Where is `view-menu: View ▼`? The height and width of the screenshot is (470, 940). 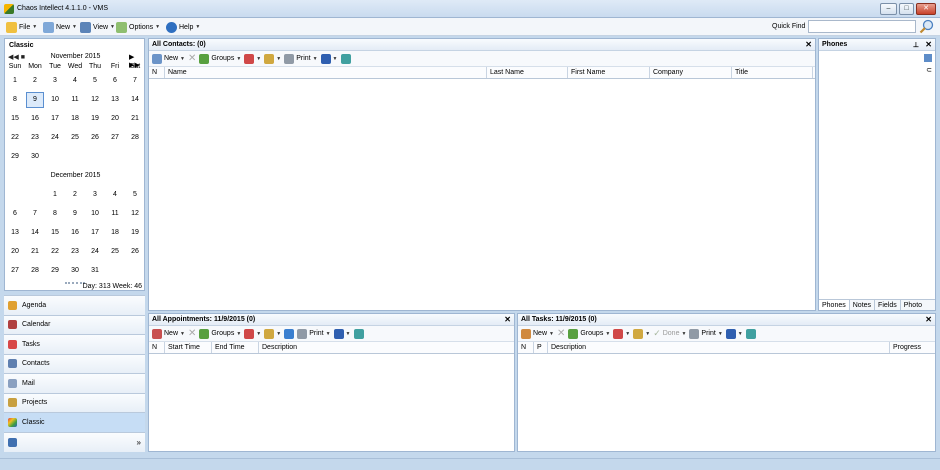
view-menu: View ▼ is located at coordinates (97, 27).